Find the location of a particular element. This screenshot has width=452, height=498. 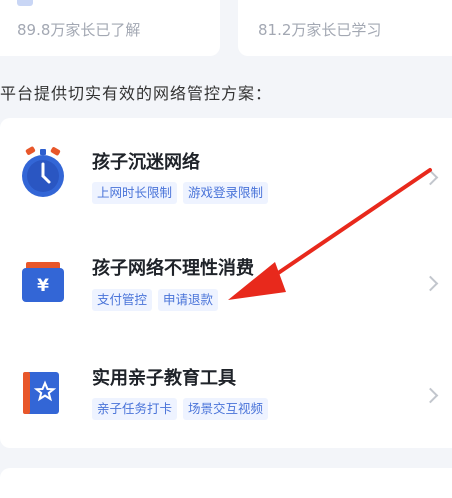

solution-tags: 上网时长限制 游戏登录限制 is located at coordinates (180, 193).